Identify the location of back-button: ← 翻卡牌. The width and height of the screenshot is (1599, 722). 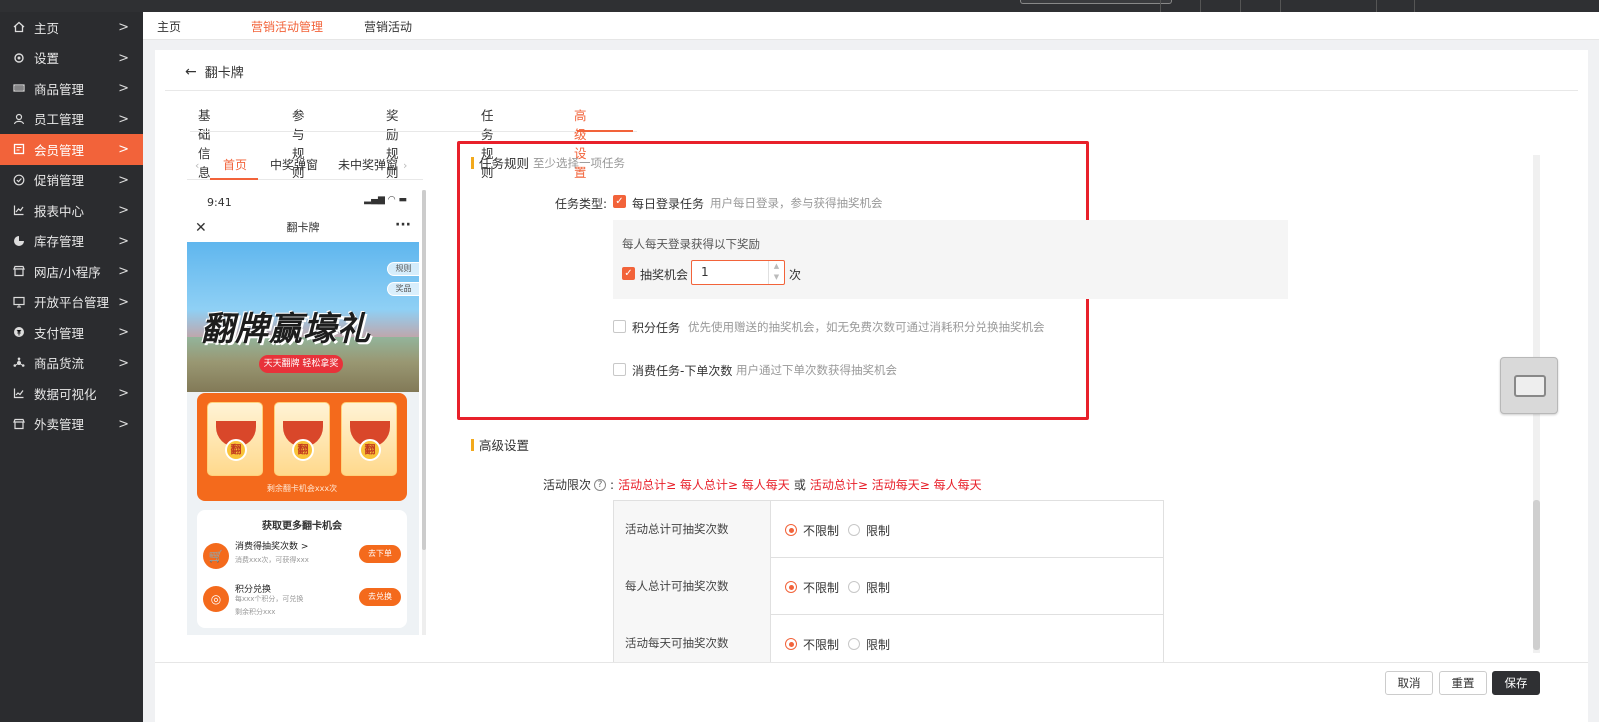
(214, 72).